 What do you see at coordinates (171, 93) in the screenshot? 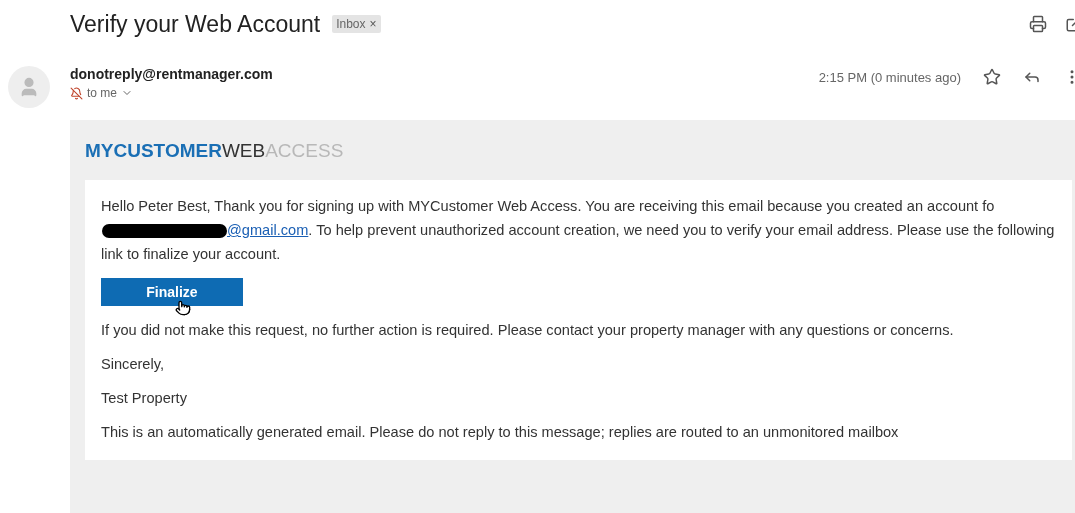
I see `recipient-dropdown: to me` at bounding box center [171, 93].